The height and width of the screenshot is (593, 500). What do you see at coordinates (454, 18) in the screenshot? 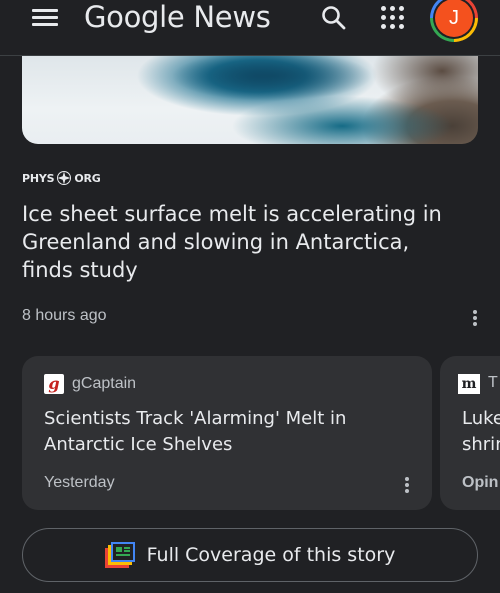
I see `avatar-letter: J` at bounding box center [454, 18].